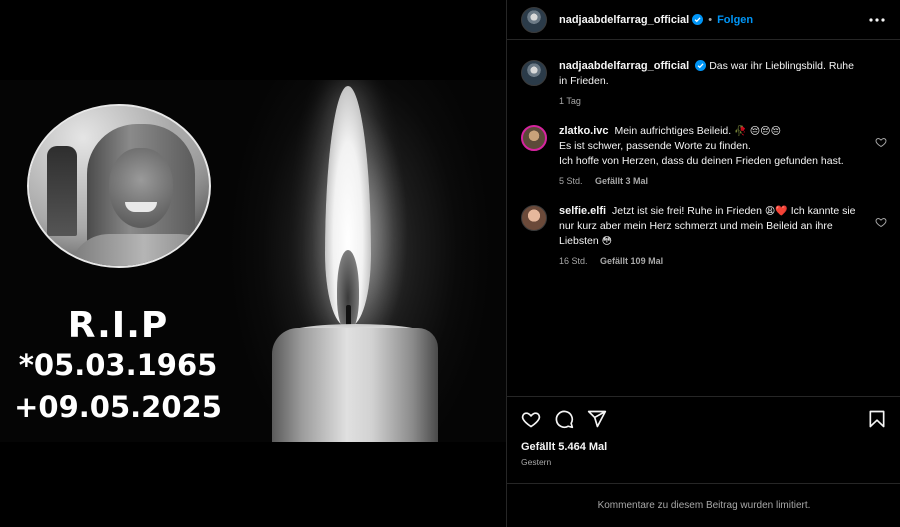  I want to click on portrait-face, so click(141, 188).